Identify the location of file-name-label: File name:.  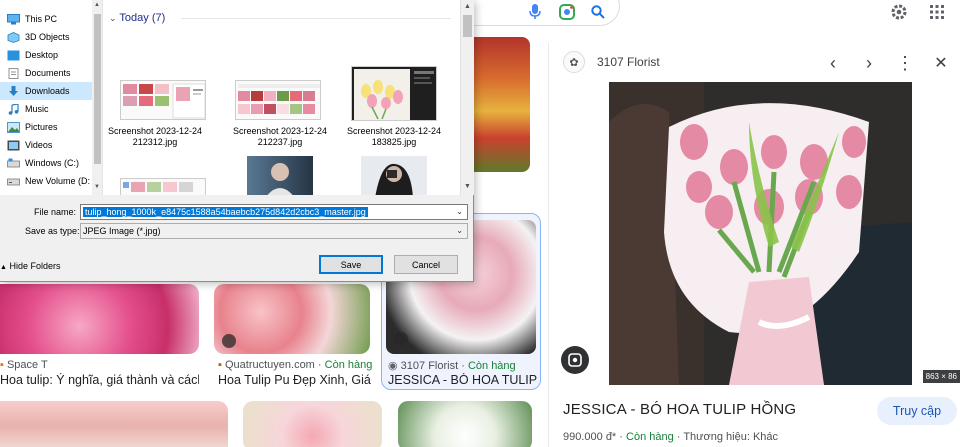
(55, 212).